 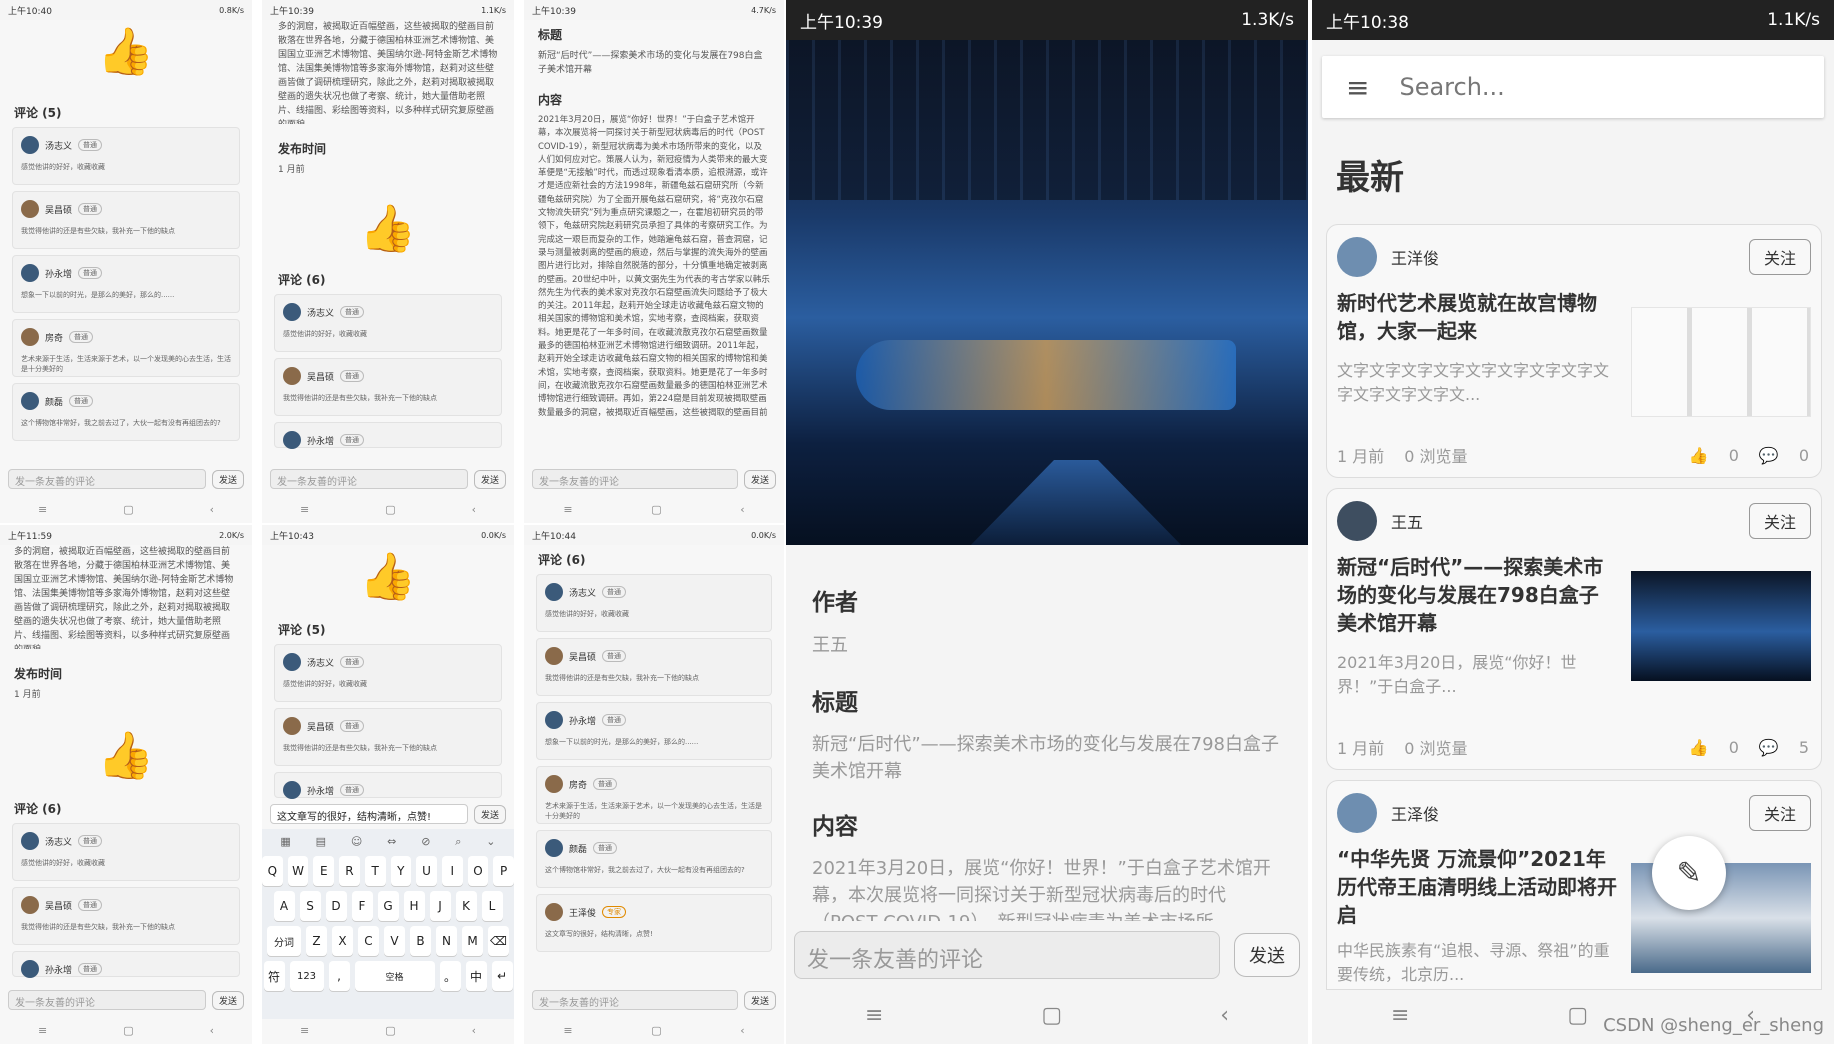 What do you see at coordinates (126, 755) in the screenshot?
I see `liked-thumb-icon: 👍` at bounding box center [126, 755].